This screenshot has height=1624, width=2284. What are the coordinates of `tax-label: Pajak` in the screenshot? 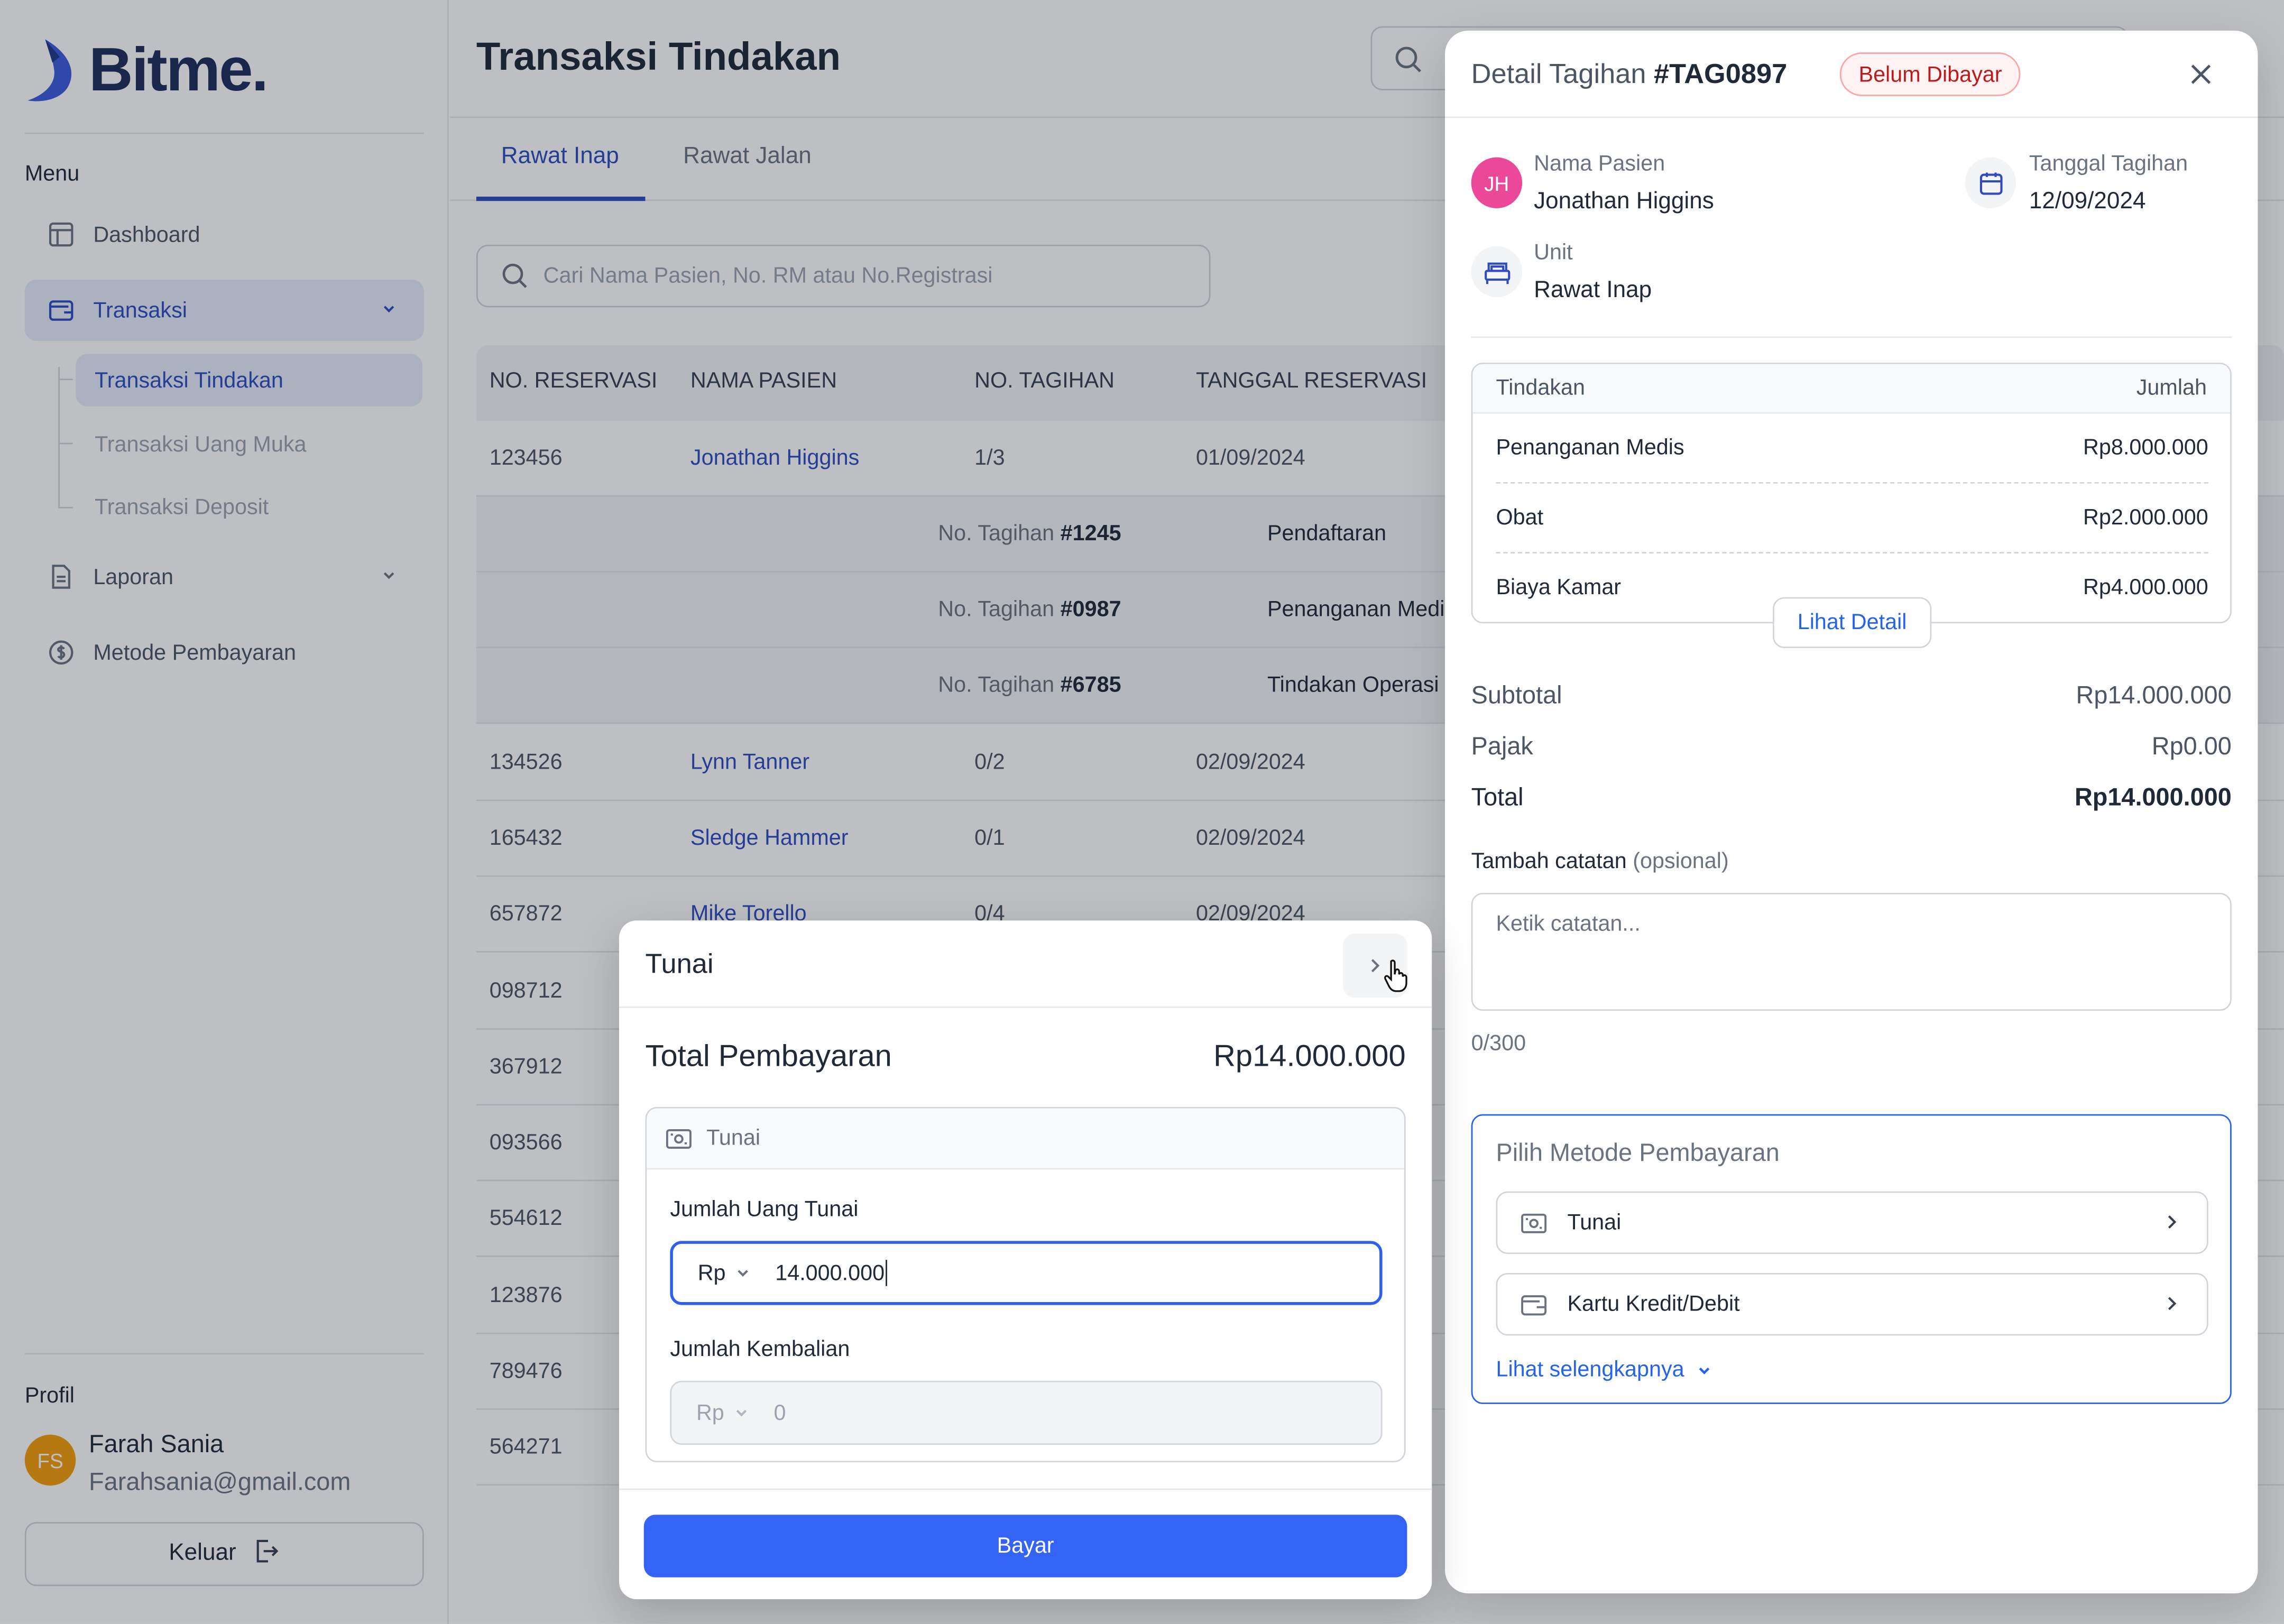 It's located at (1502, 746).